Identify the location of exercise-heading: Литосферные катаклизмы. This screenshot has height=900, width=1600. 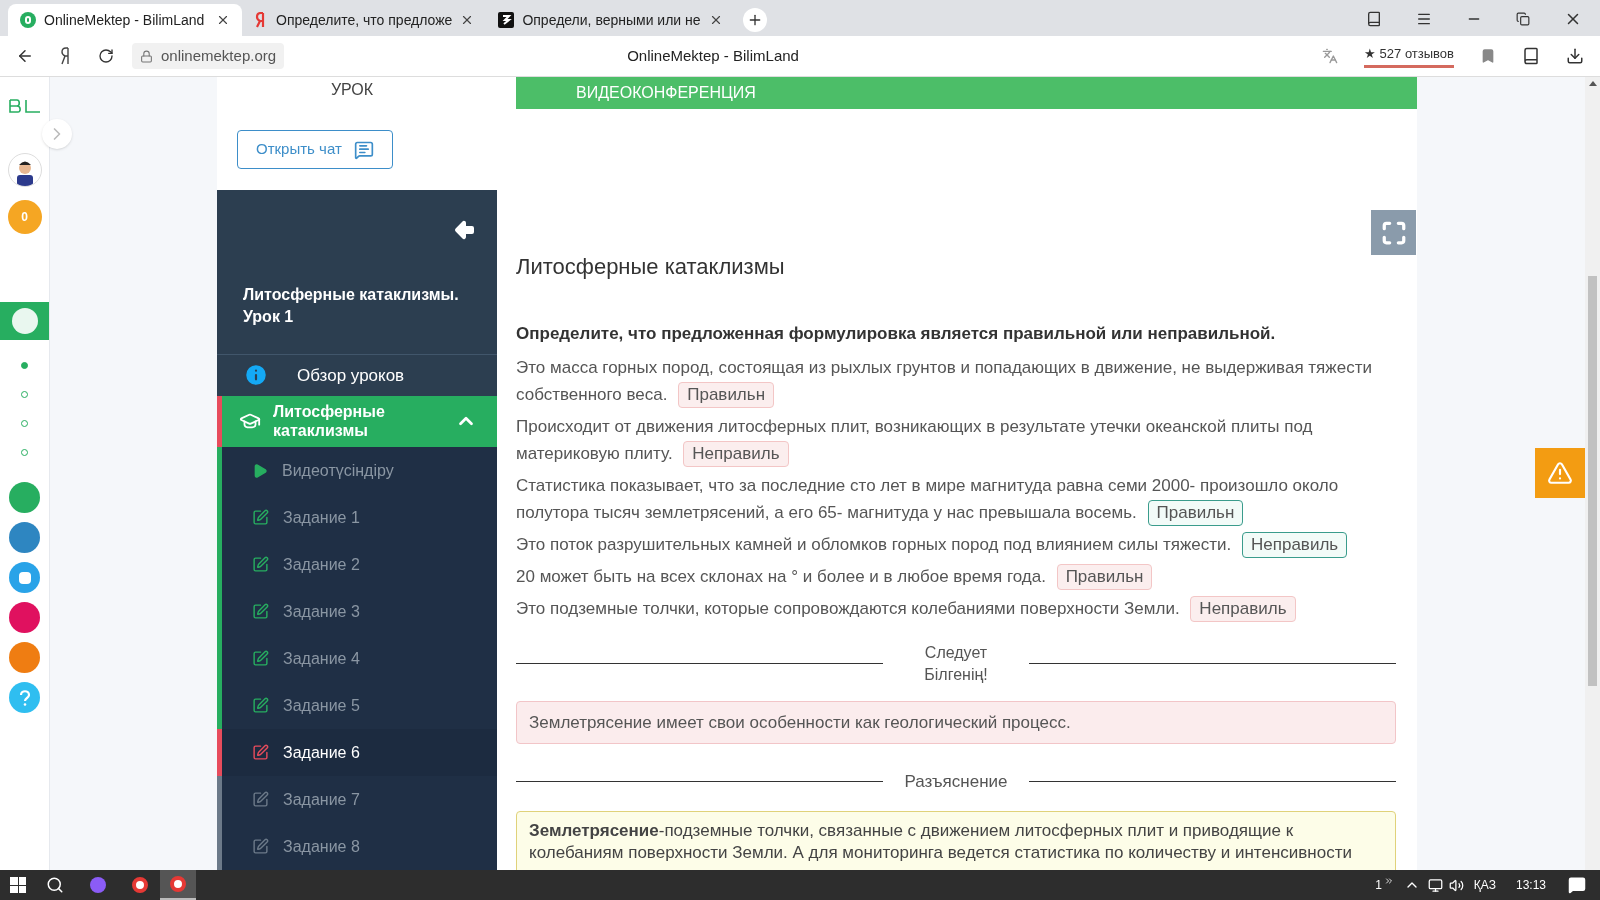
(651, 267).